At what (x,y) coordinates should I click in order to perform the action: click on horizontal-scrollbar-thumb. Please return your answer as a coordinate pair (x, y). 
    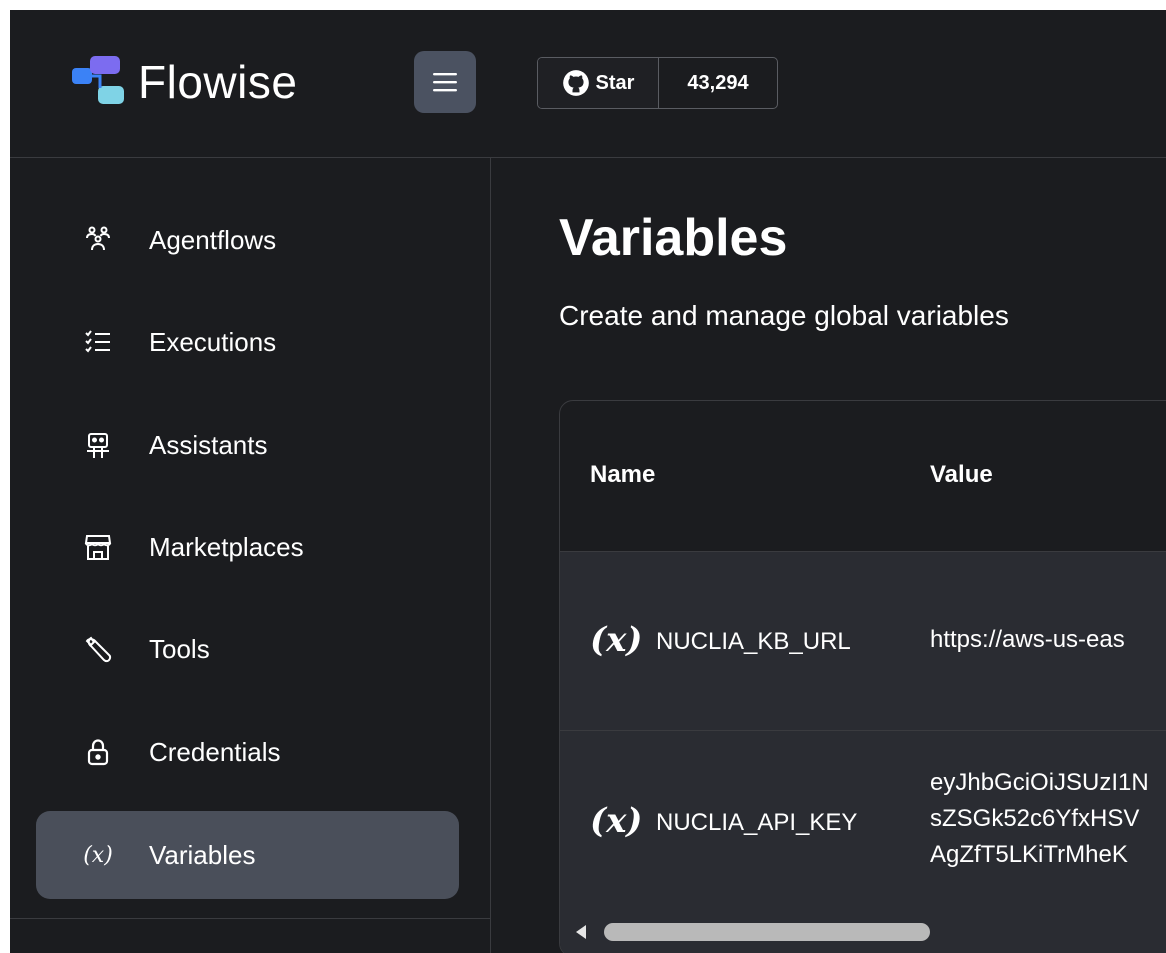
    Looking at the image, I should click on (767, 932).